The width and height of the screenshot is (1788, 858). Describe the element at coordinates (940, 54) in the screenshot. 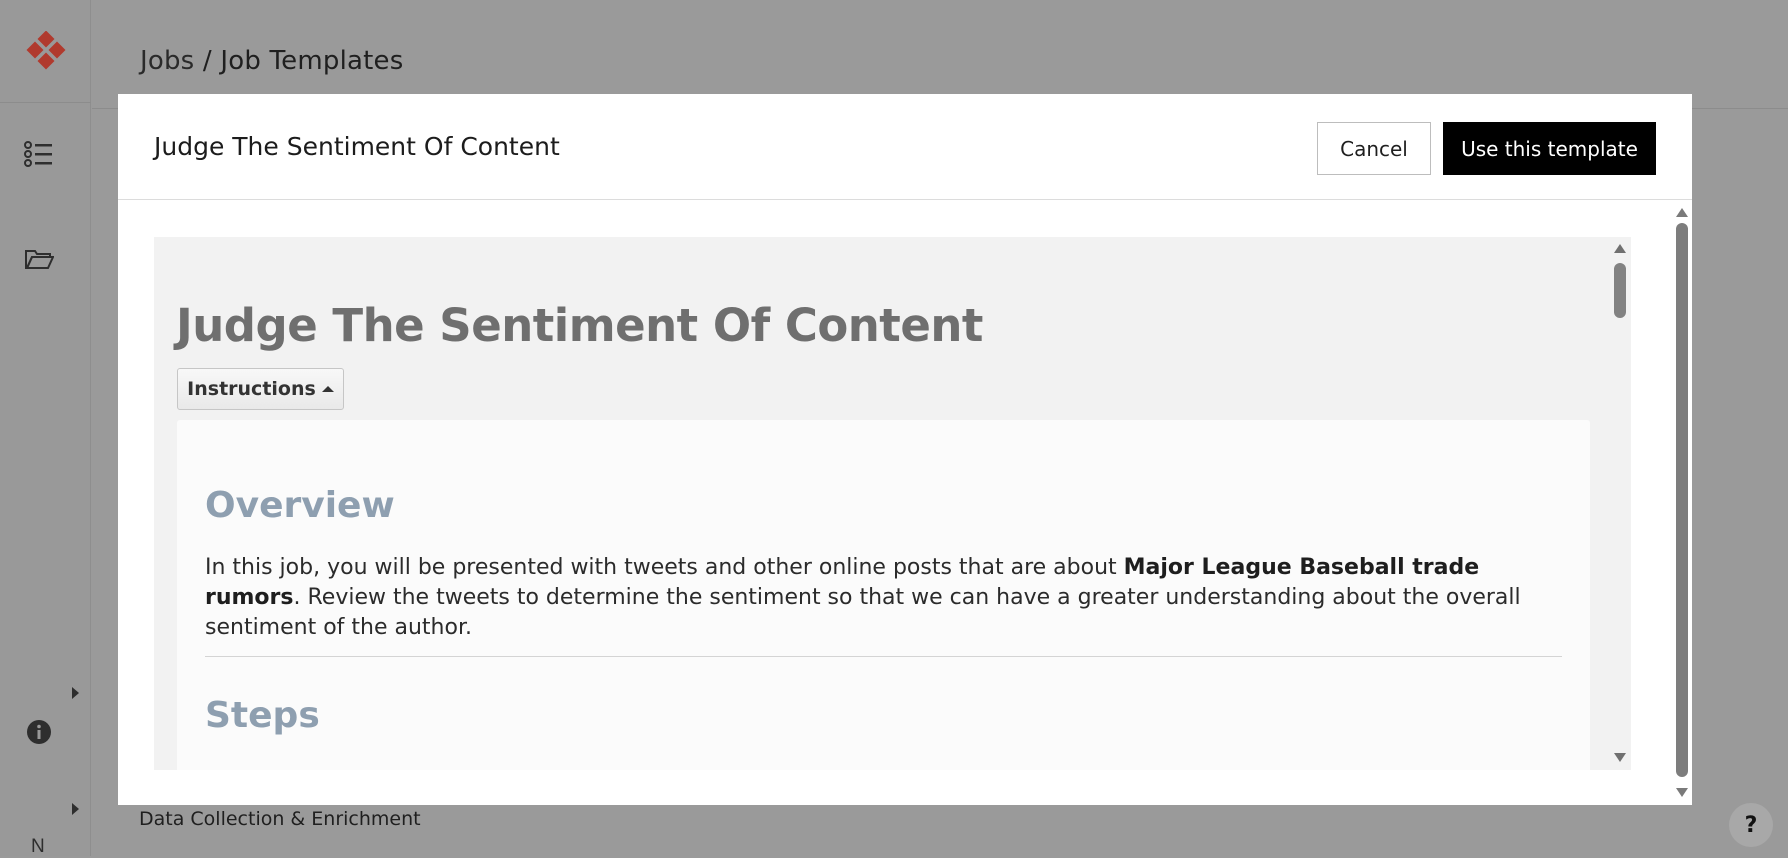

I see `top-bar: Jobs / Job Templates` at that location.